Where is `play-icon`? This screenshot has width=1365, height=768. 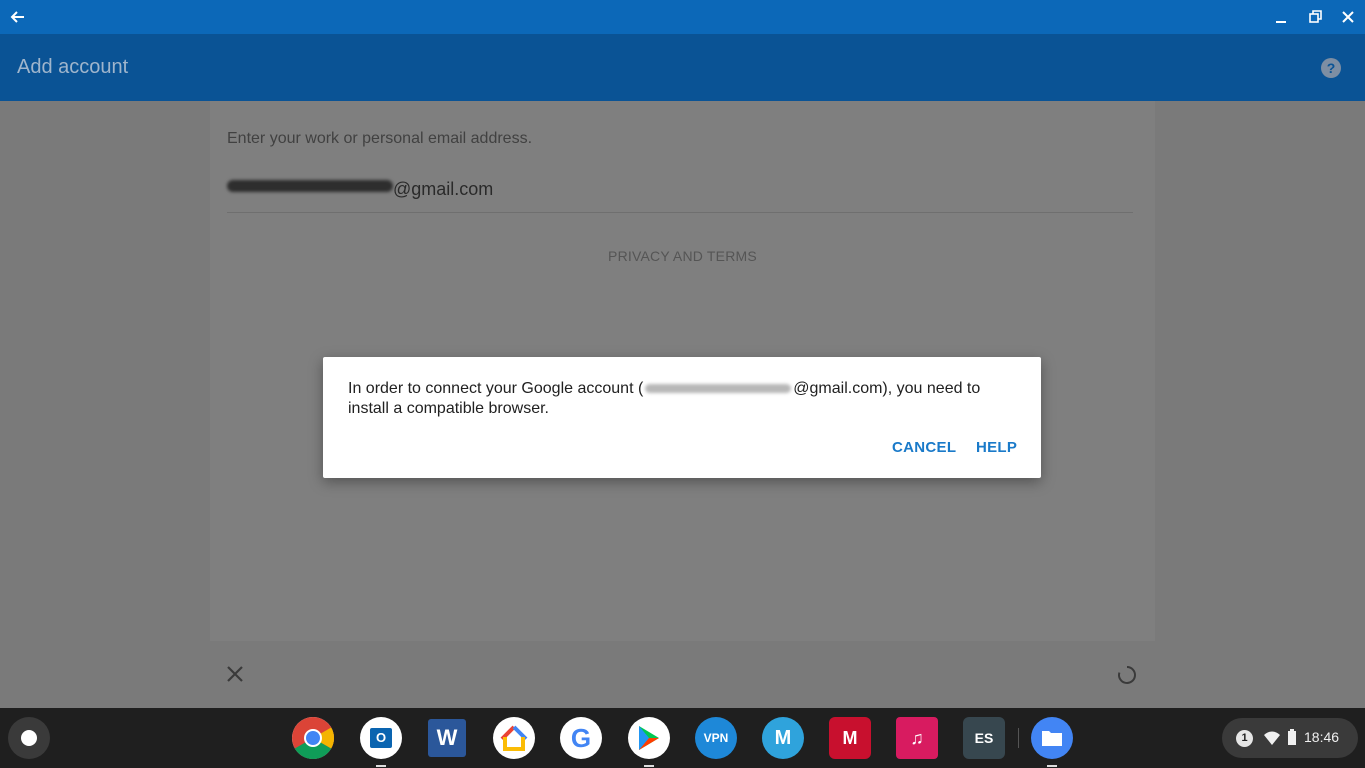
play-icon is located at coordinates (649, 738).